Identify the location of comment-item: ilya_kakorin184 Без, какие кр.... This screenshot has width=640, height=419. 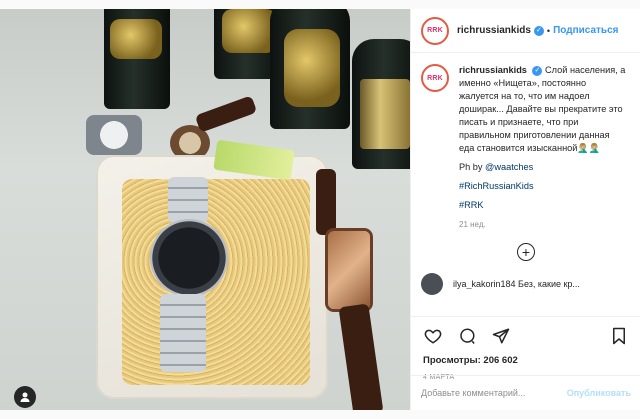
(526, 284).